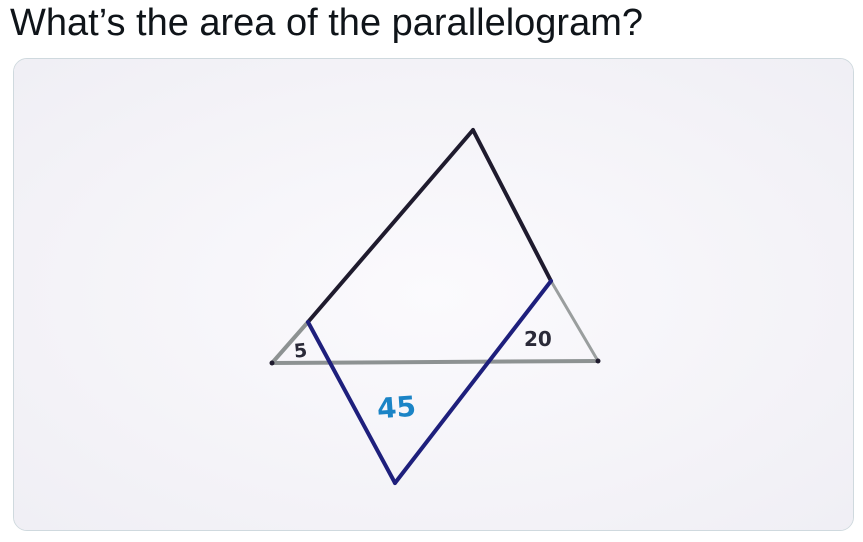  I want to click on label-right-triangle-area: 20, so click(538, 339).